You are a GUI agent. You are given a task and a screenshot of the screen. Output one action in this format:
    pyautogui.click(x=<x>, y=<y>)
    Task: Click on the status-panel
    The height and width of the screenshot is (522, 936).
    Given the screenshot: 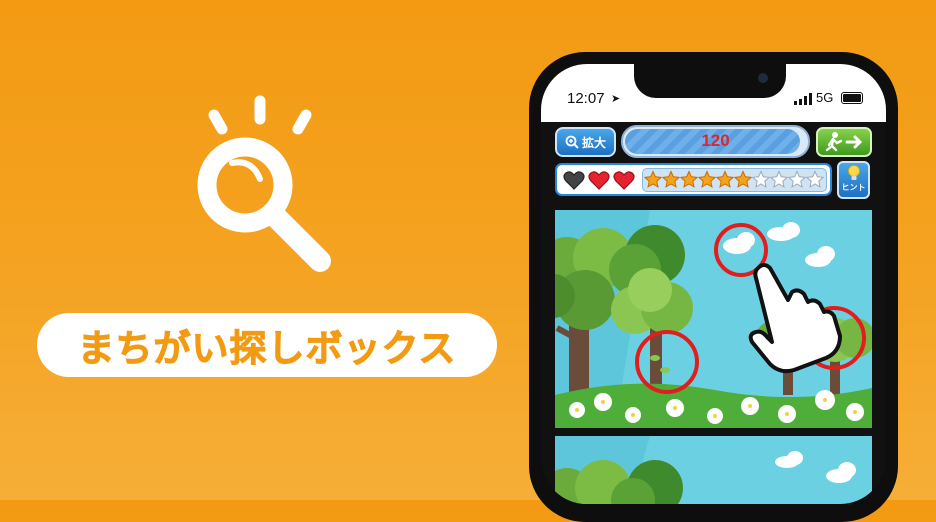 What is the action you would take?
    pyautogui.click(x=693, y=179)
    